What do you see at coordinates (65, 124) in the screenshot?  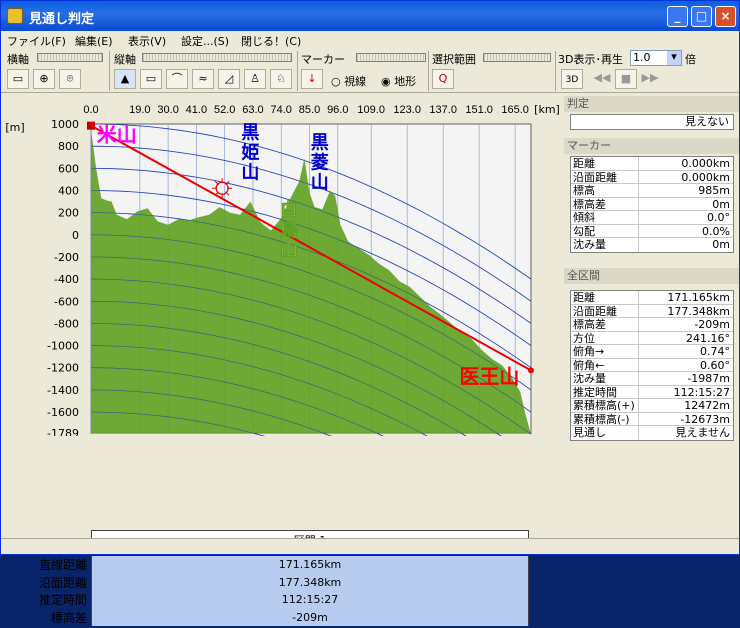 I see `y-tick-label: 1000` at bounding box center [65, 124].